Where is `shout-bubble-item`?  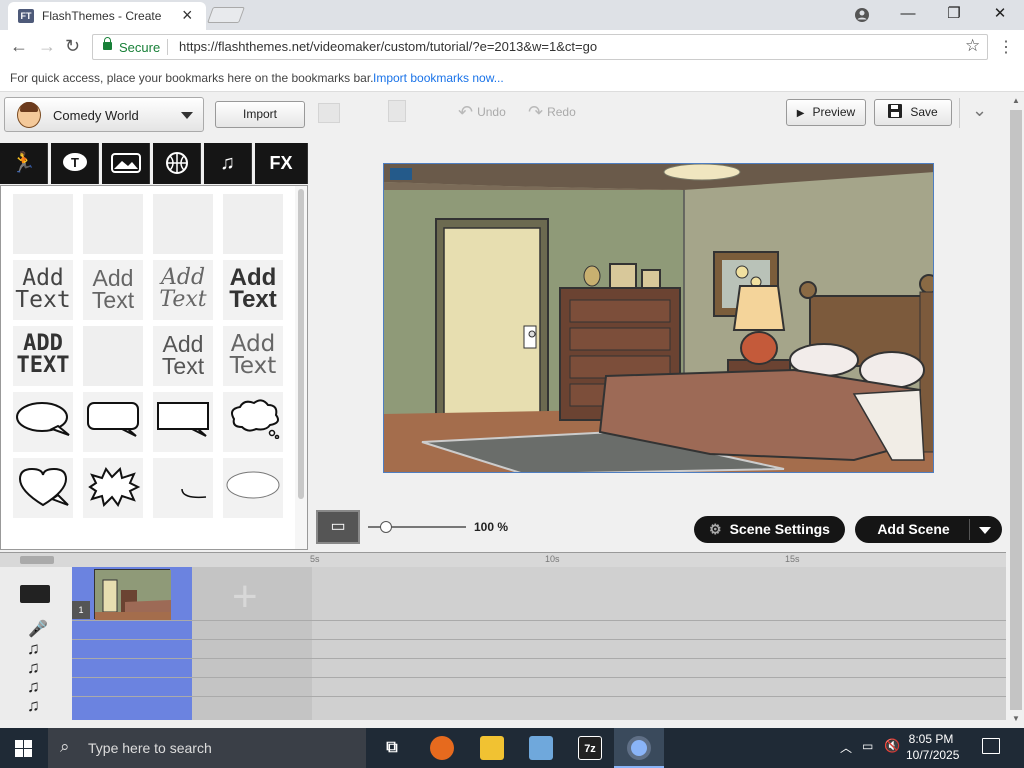 shout-bubble-item is located at coordinates (113, 488).